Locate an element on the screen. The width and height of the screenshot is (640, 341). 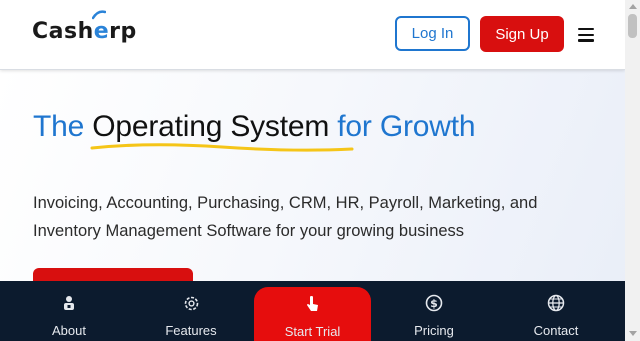
scroll-up-arrow-icon is located at coordinates (633, 6).